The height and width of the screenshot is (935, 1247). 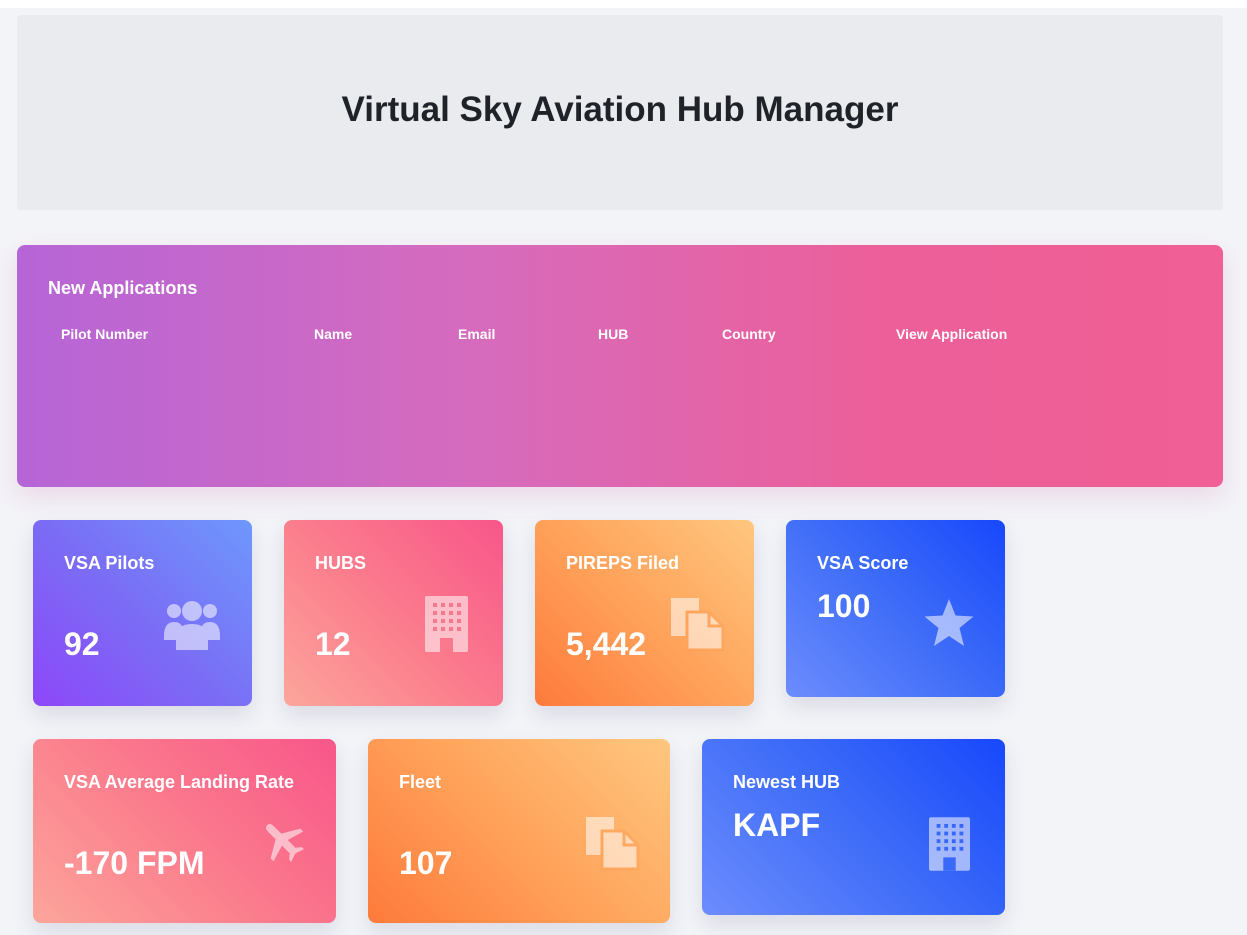 What do you see at coordinates (777, 825) in the screenshot?
I see `stat-value: KAPF` at bounding box center [777, 825].